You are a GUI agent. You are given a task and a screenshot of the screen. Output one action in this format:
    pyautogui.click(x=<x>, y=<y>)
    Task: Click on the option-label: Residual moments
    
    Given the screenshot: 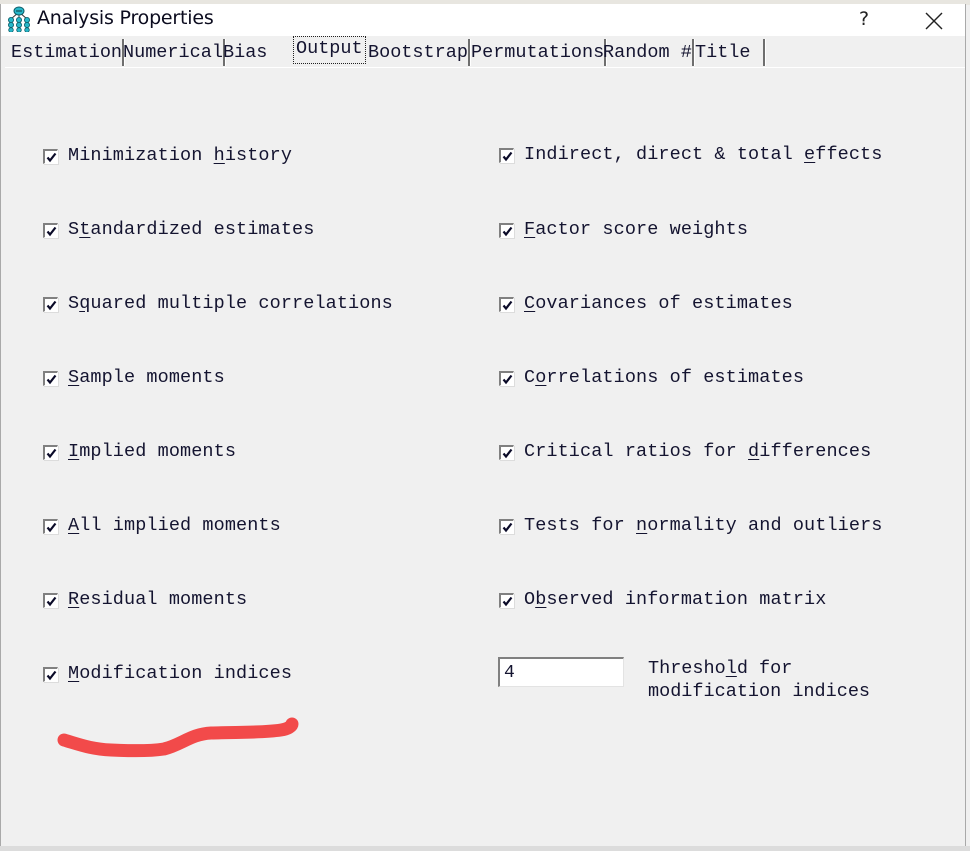 What is the action you would take?
    pyautogui.click(x=158, y=599)
    